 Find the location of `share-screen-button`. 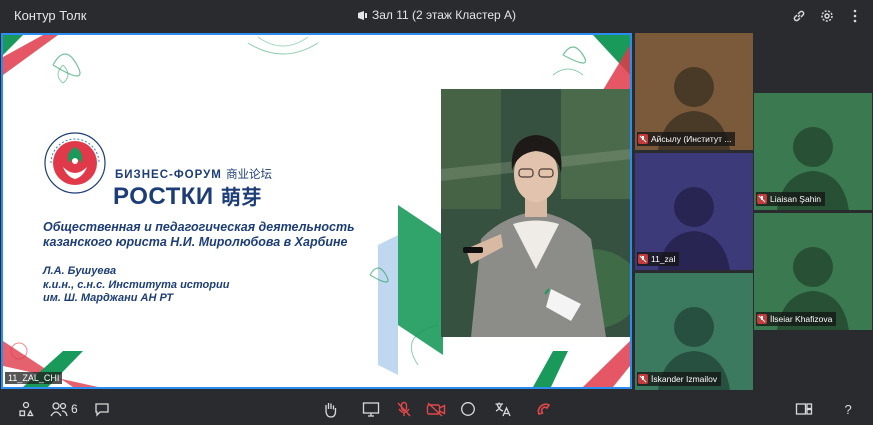

share-screen-button is located at coordinates (371, 409).